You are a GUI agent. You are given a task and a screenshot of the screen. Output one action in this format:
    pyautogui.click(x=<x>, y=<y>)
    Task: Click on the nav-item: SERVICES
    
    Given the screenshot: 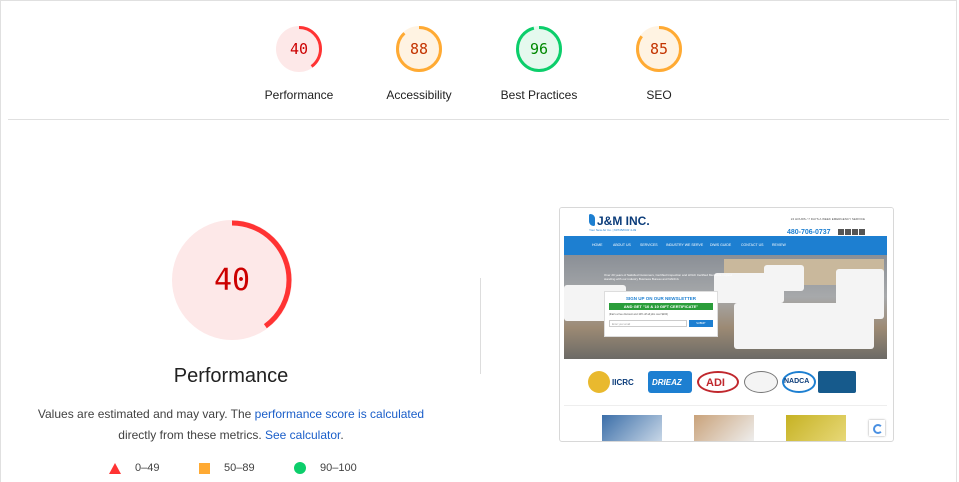 What is the action you would take?
    pyautogui.click(x=649, y=245)
    